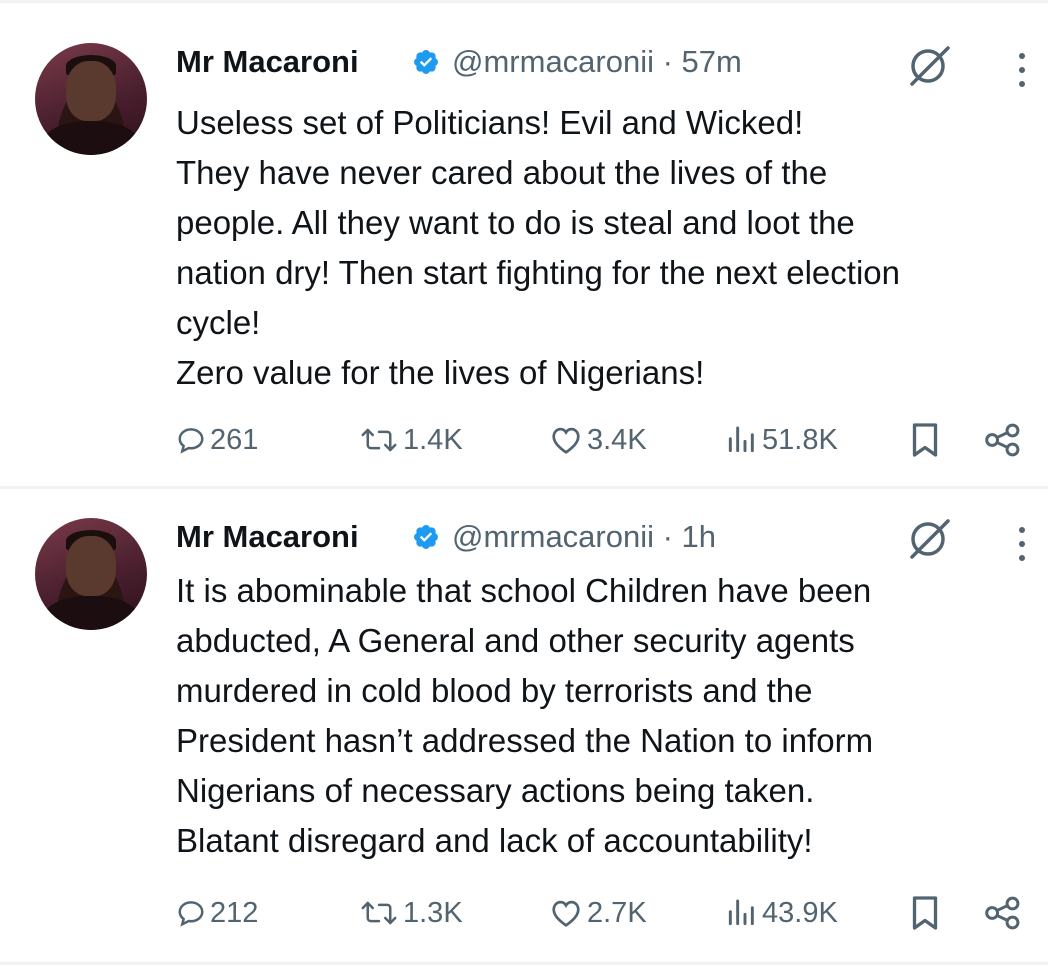 This screenshot has height=971, width=1048. What do you see at coordinates (617, 912) in the screenshot?
I see `like-count: 2.7K` at bounding box center [617, 912].